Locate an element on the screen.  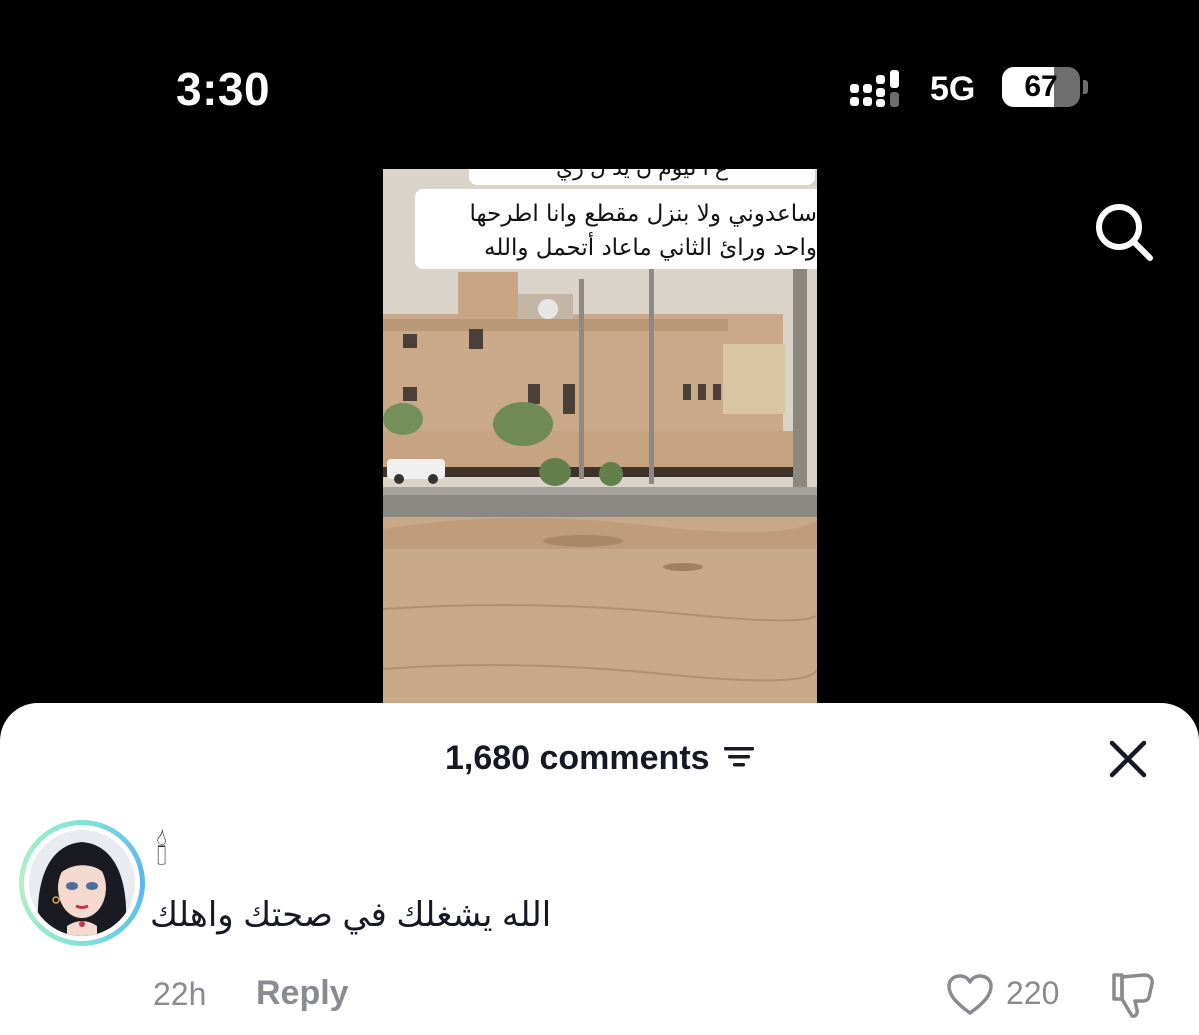
status-time: 3:30 is located at coordinates (223, 89).